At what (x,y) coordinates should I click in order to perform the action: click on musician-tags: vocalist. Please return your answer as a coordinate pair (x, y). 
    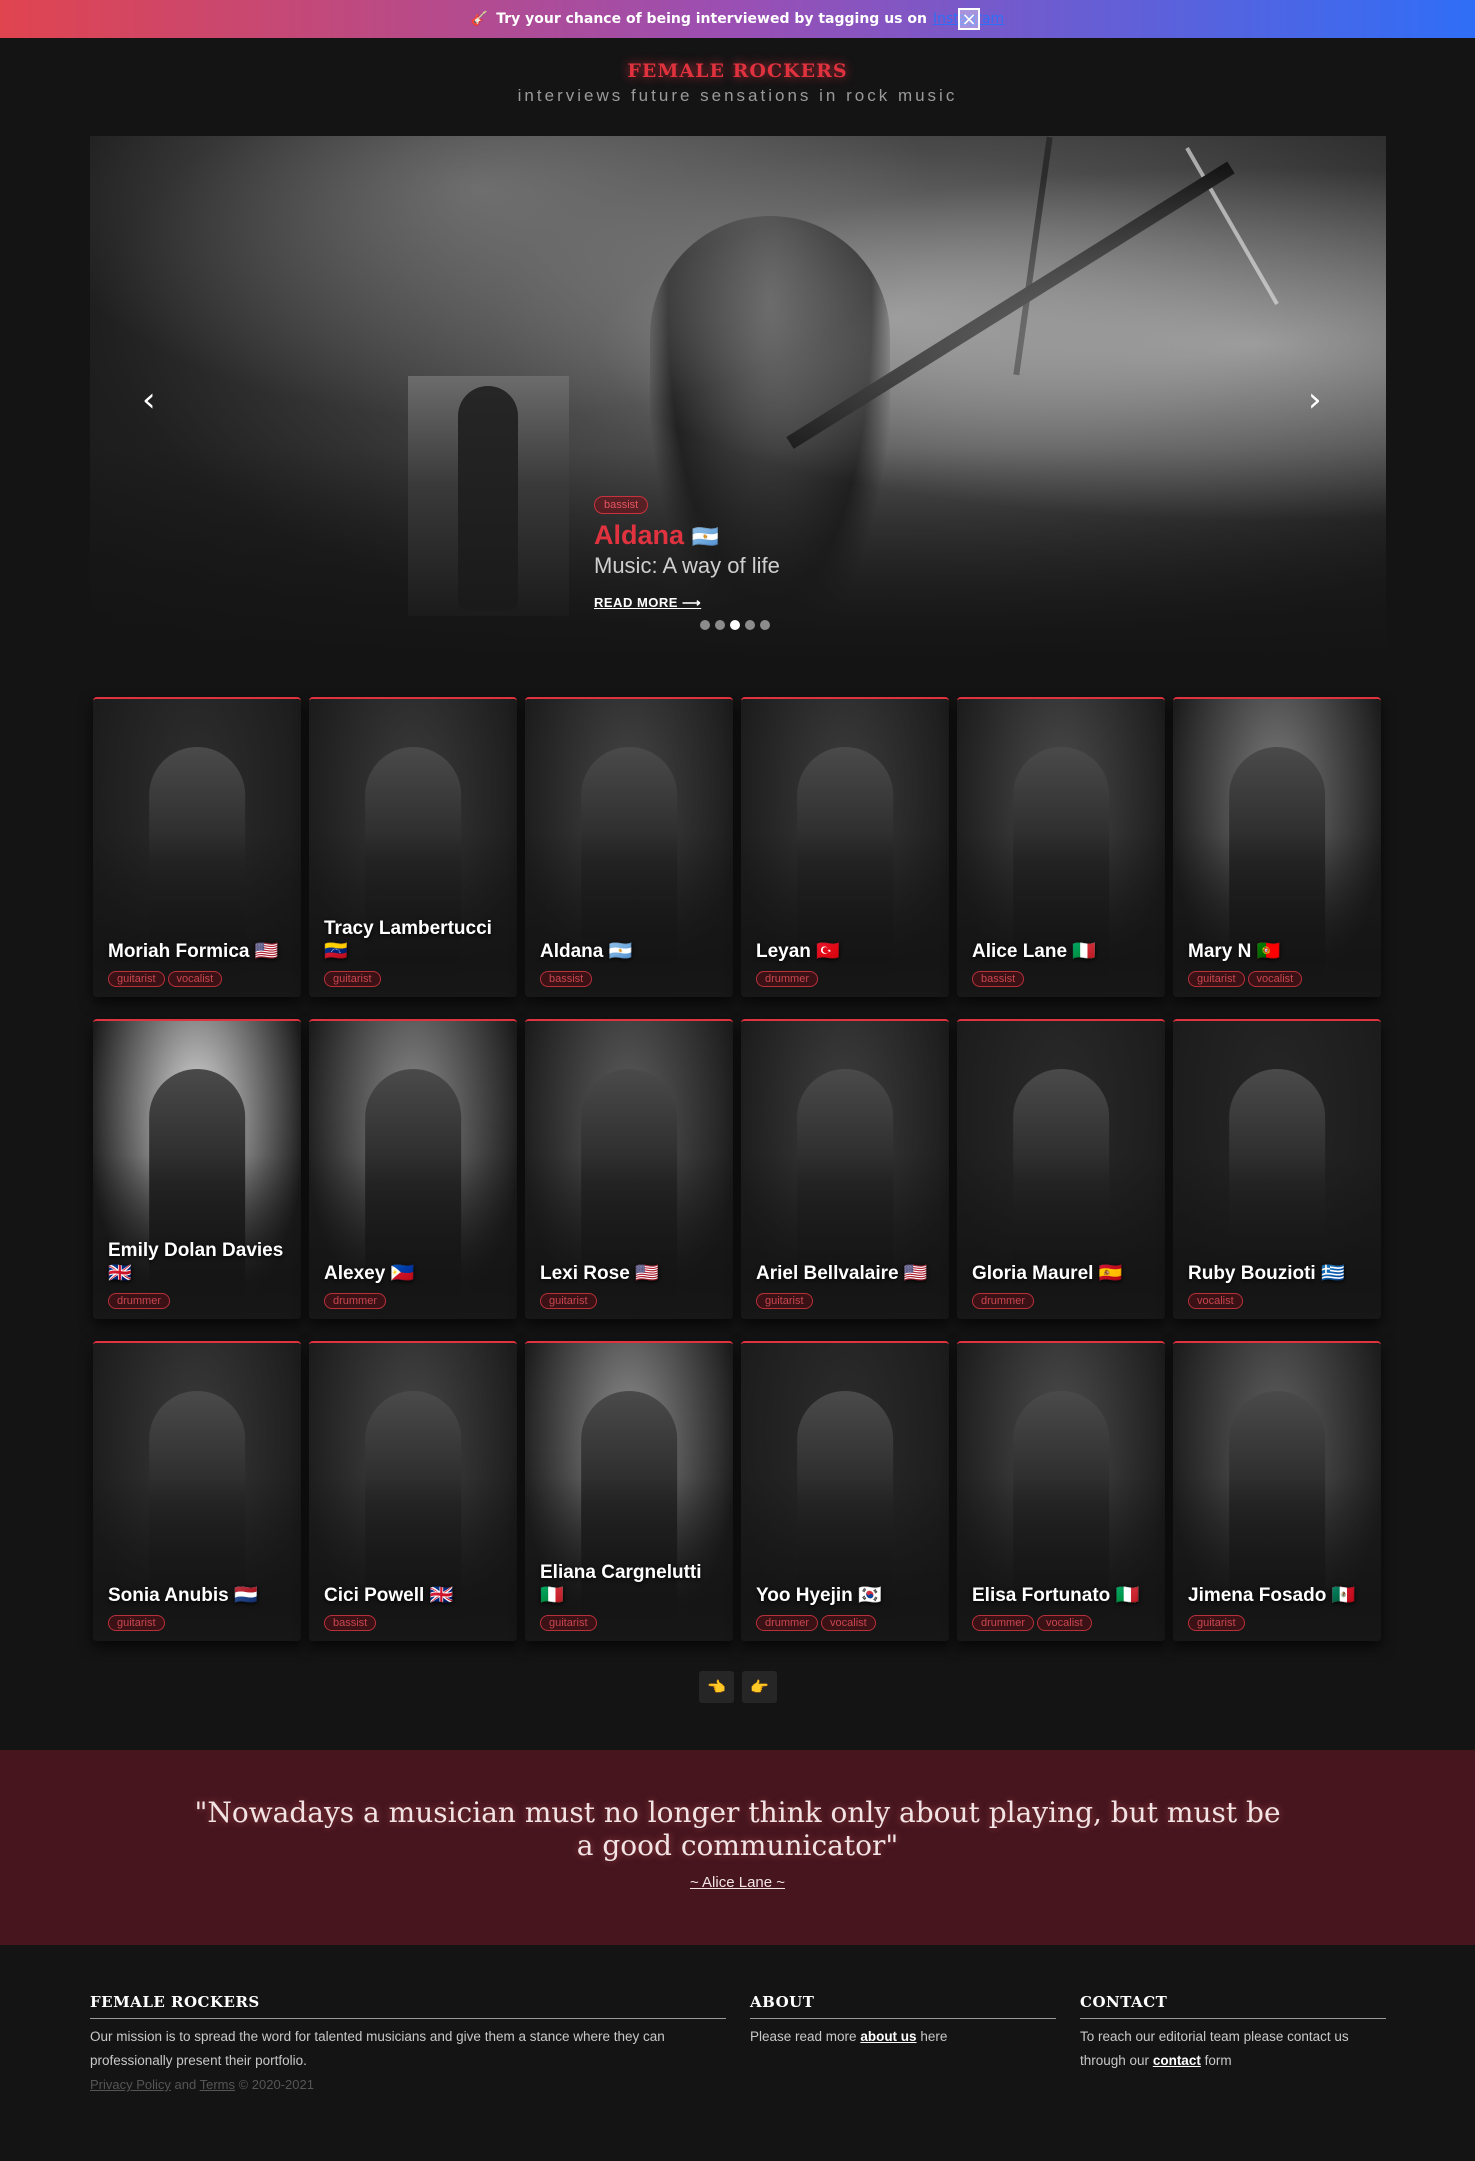
    Looking at the image, I should click on (1279, 1301).